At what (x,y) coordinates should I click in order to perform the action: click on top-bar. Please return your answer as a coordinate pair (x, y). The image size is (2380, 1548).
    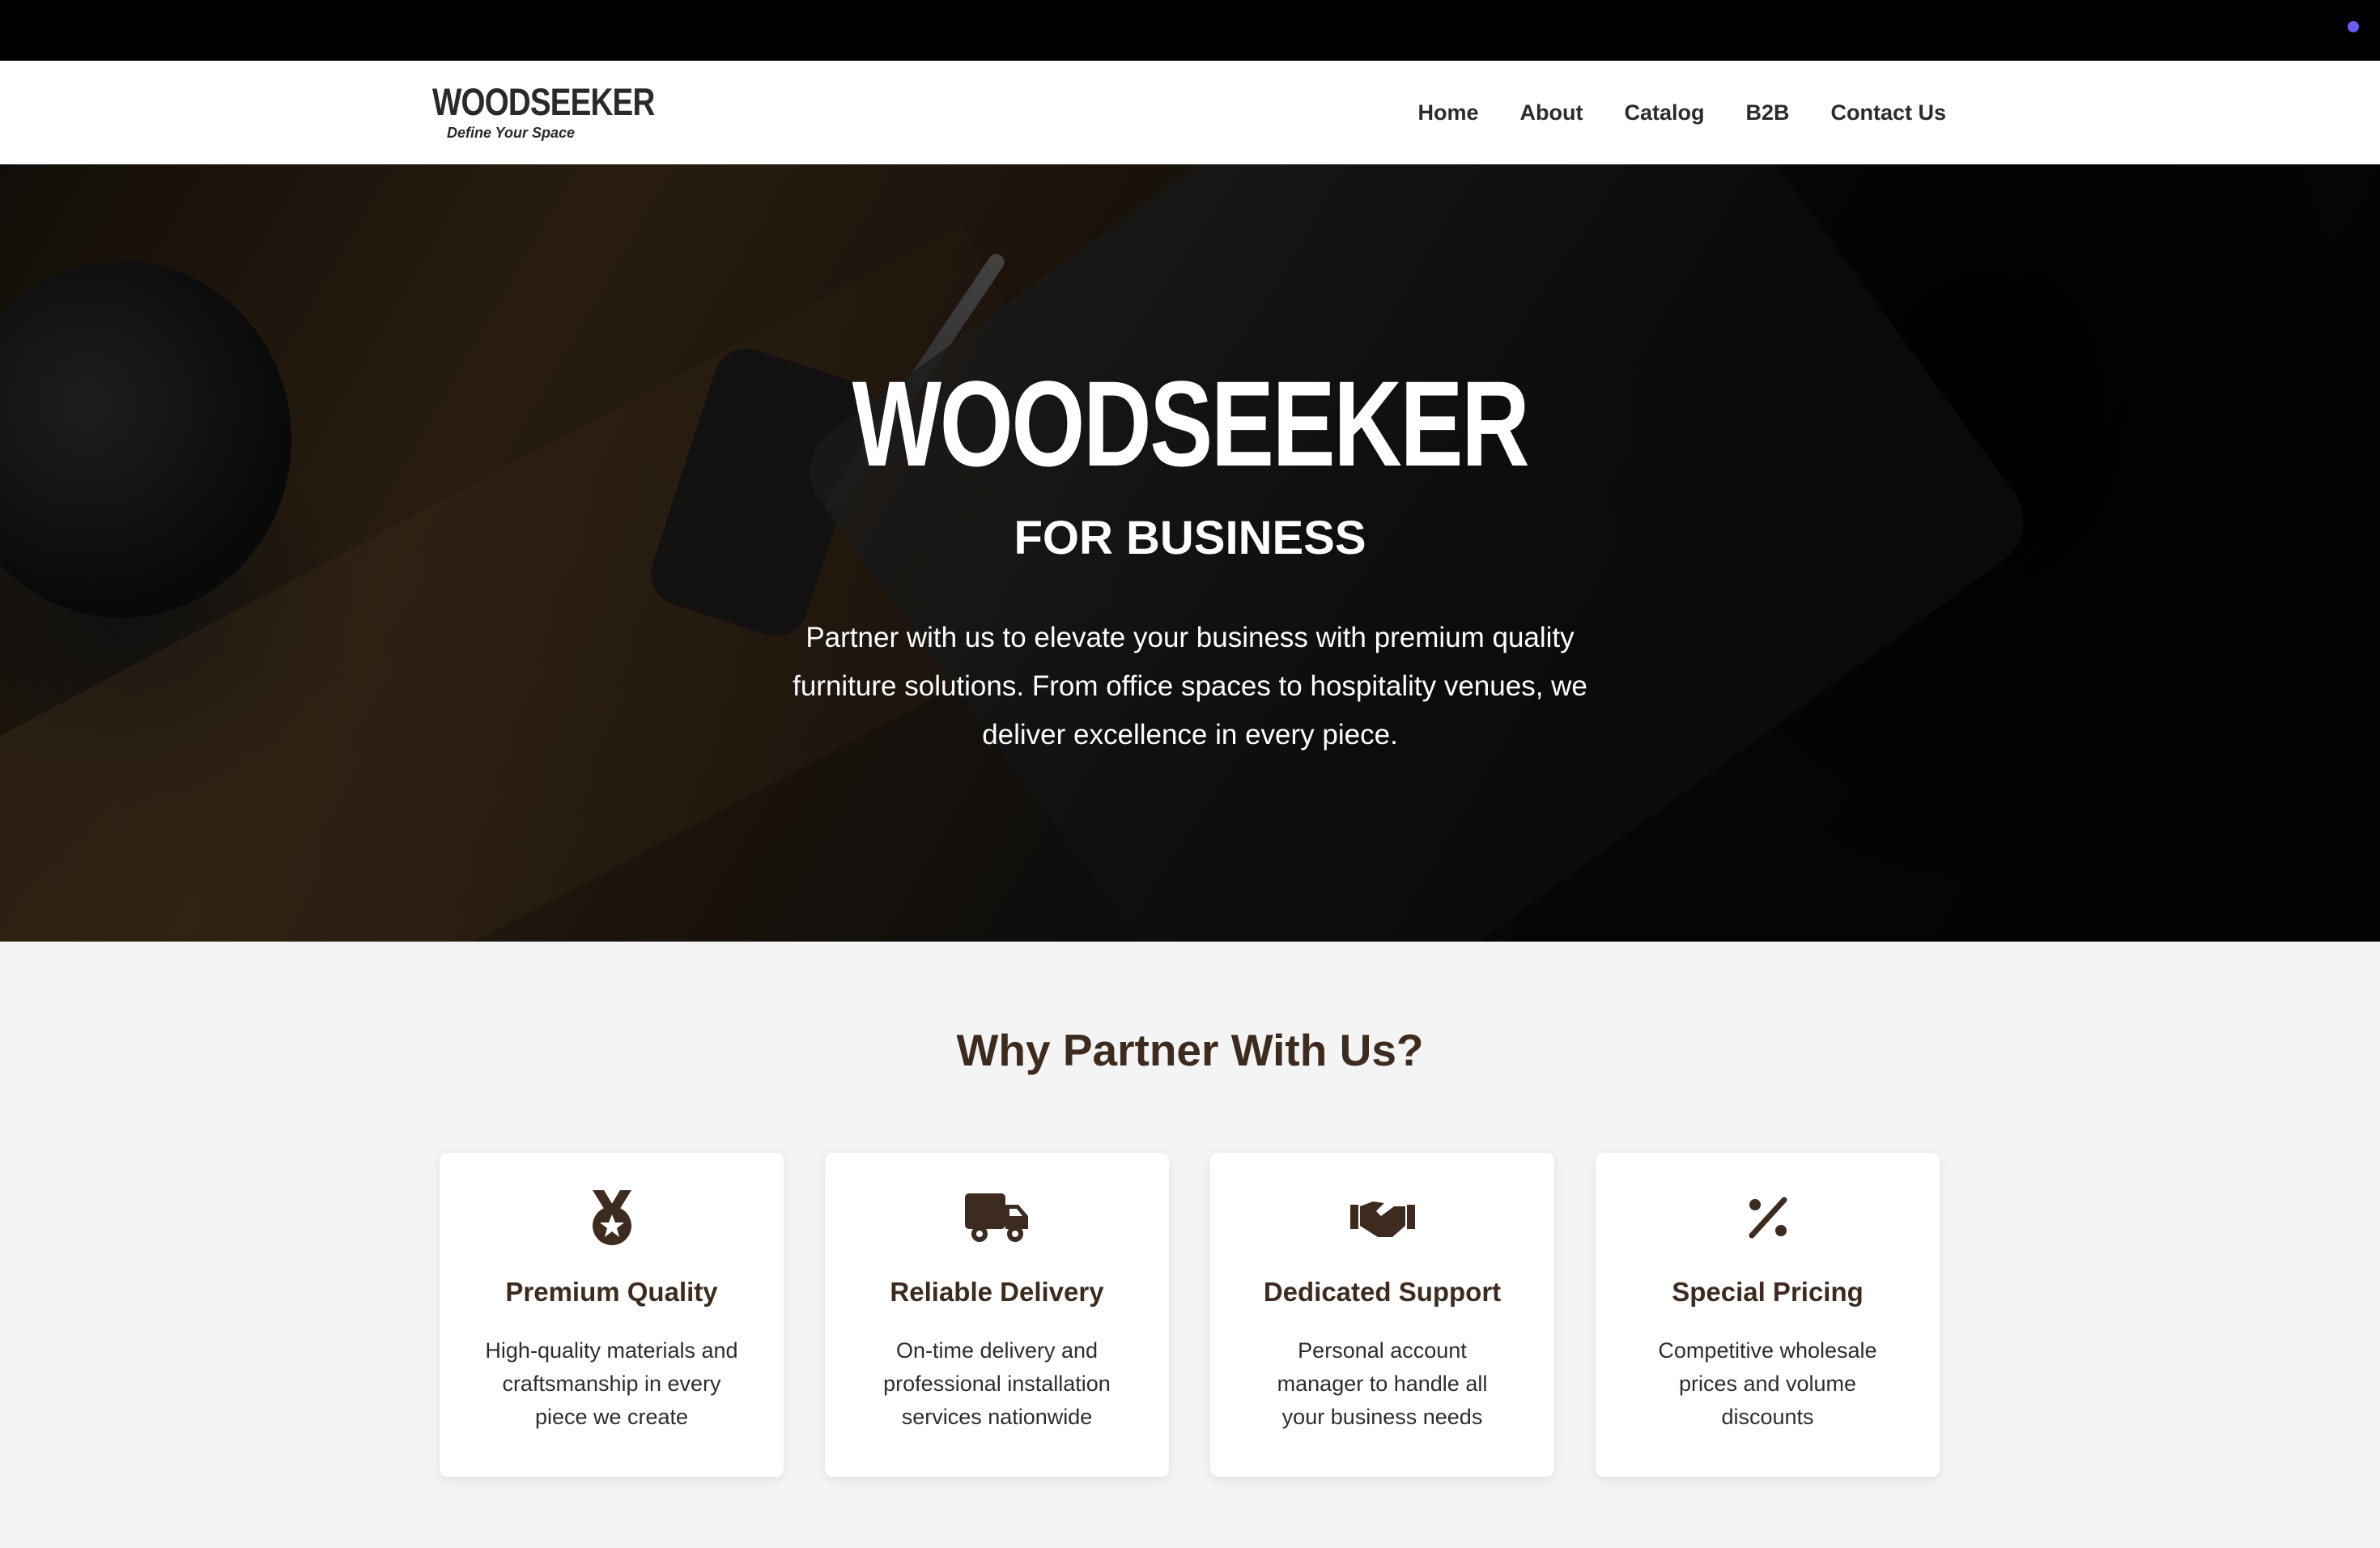
    Looking at the image, I should click on (1190, 31).